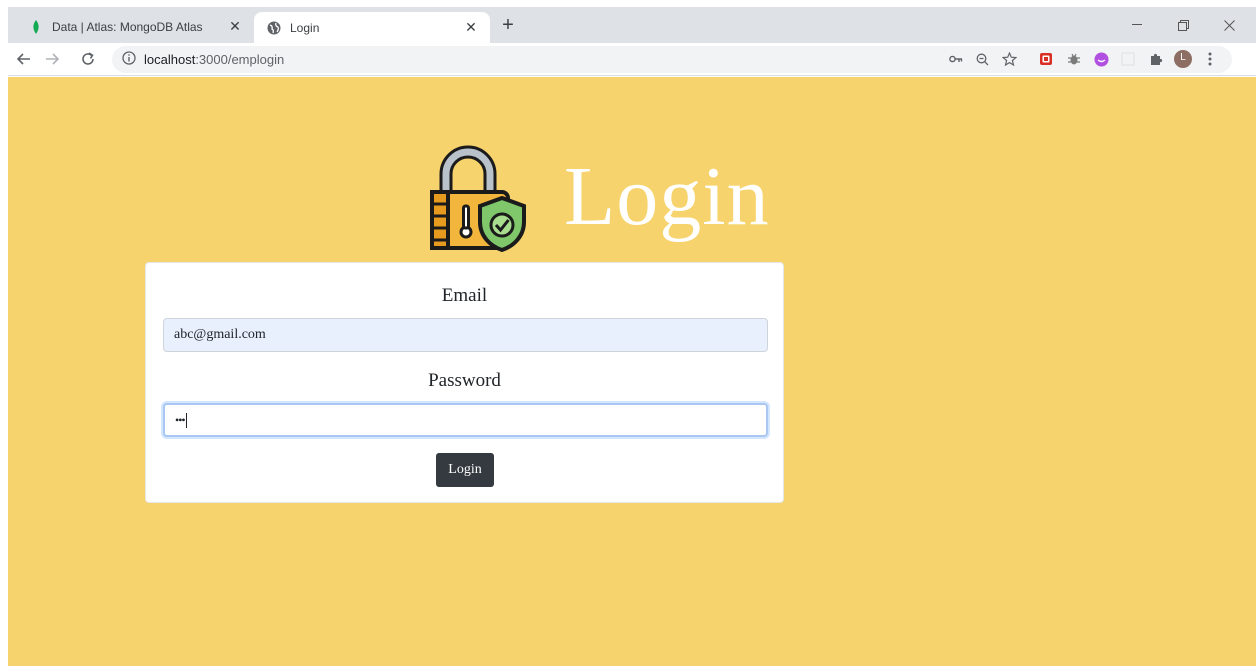  Describe the element at coordinates (1156, 59) in the screenshot. I see `puzzle-icon` at that location.